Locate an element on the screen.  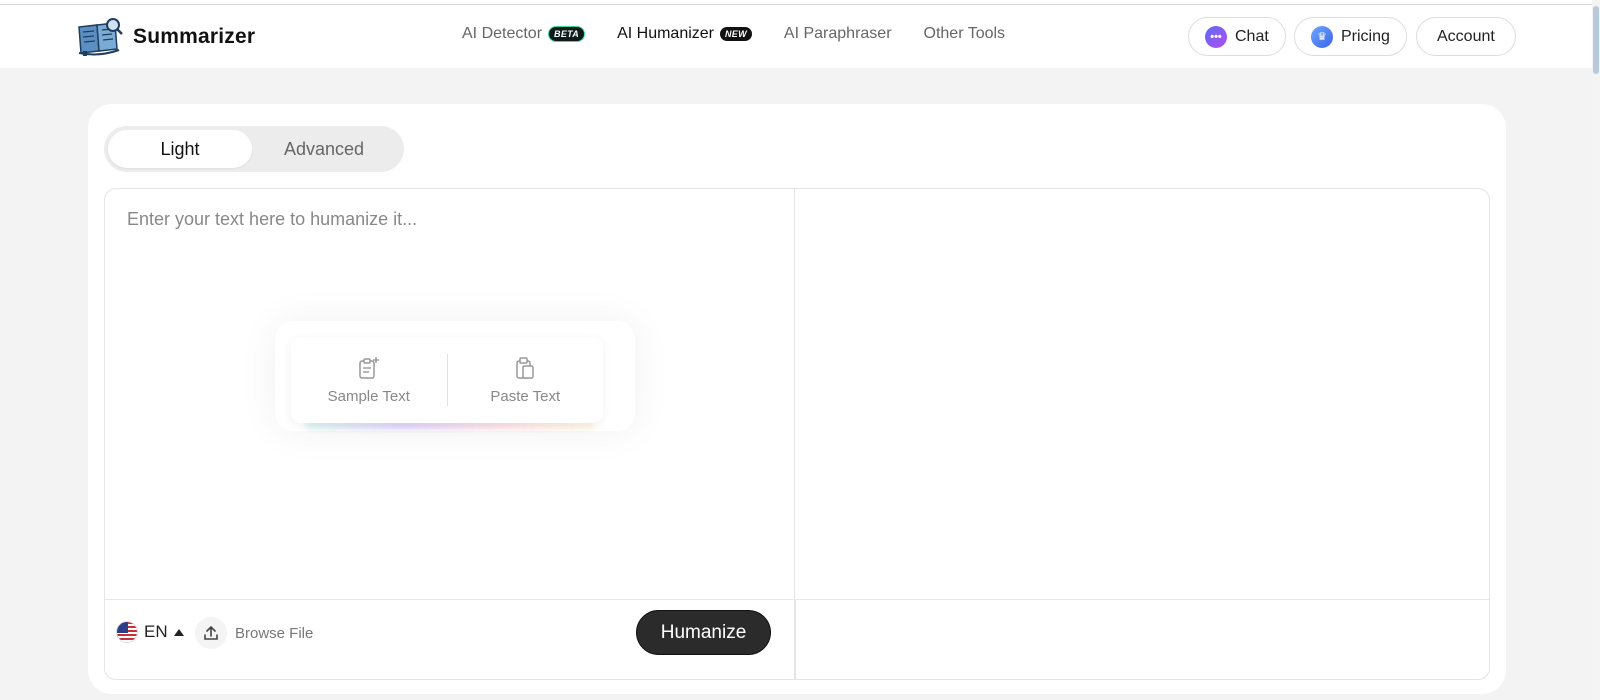
open-book-magnifier-icon is located at coordinates (100, 37).